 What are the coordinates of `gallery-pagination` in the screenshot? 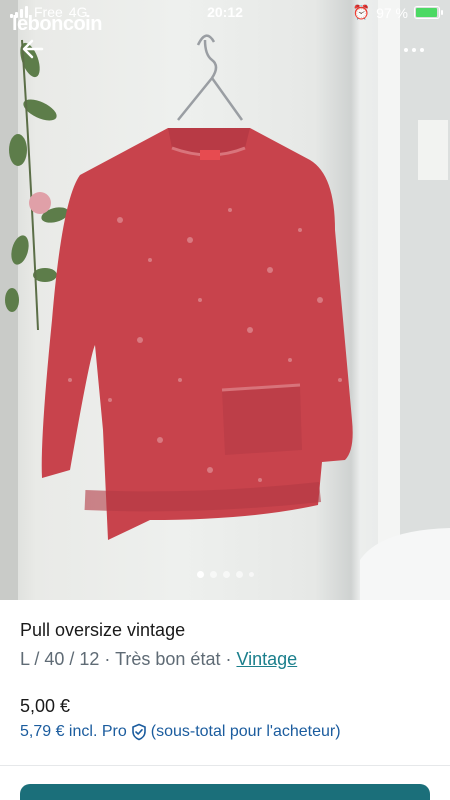 It's located at (225, 574).